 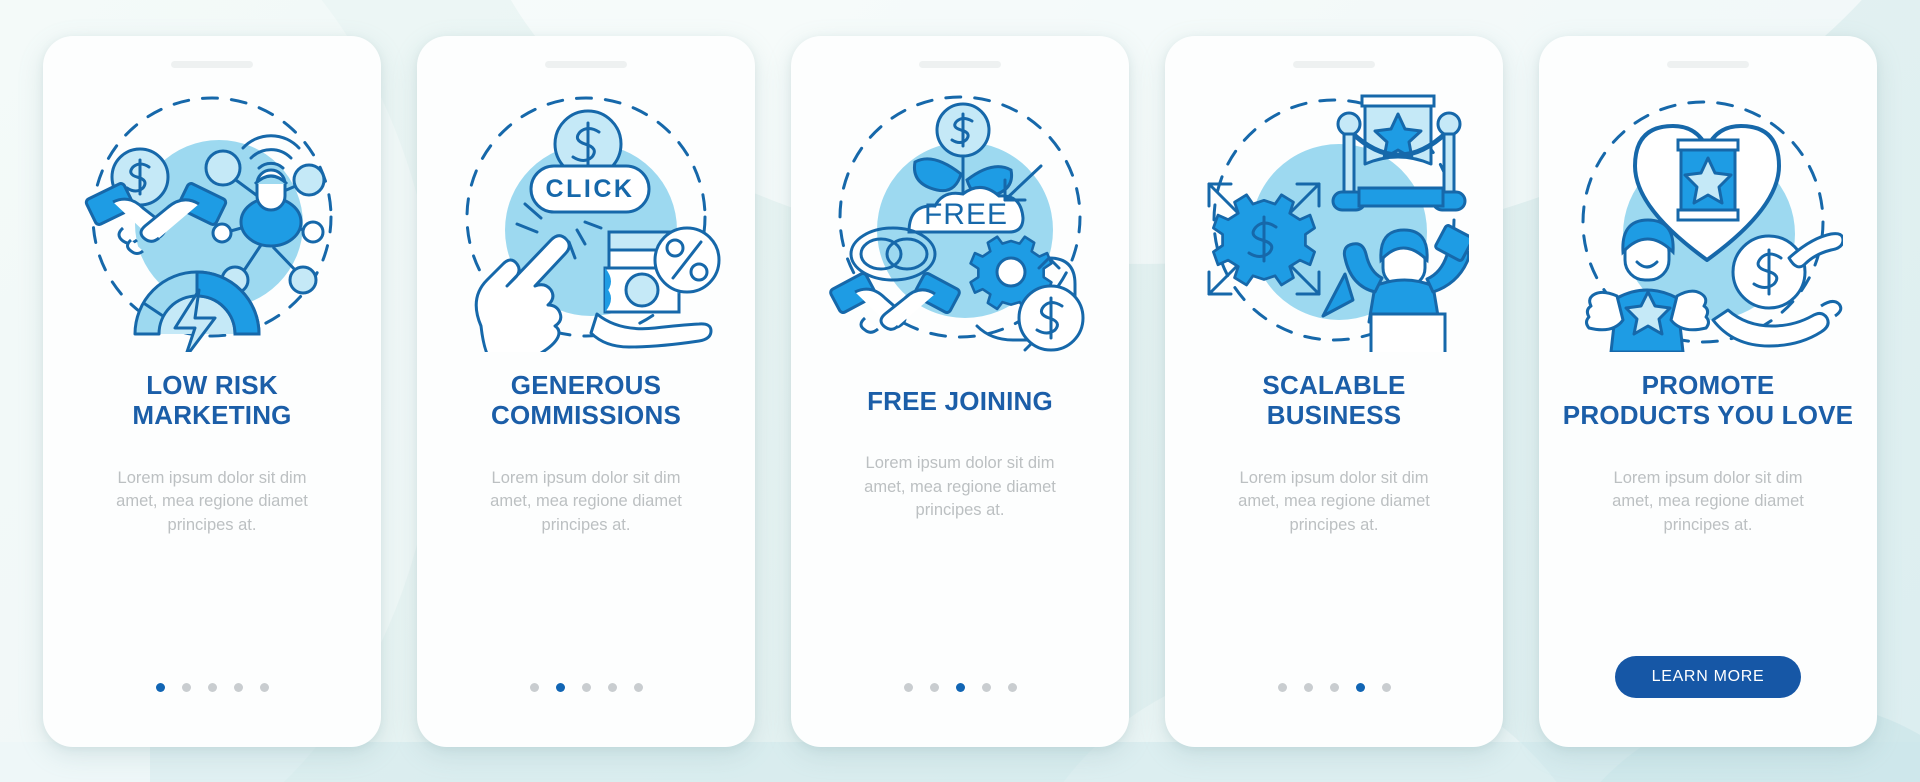 I want to click on card-title: LOW RISK MARKETING, so click(x=212, y=400).